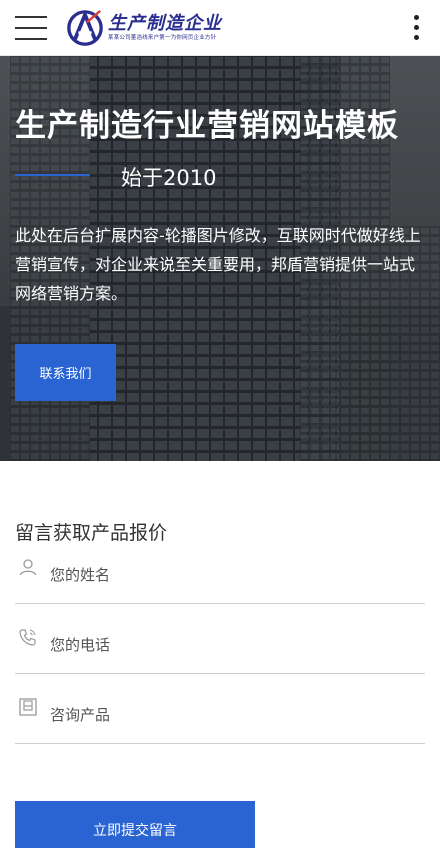 Image resolution: width=440 pixels, height=848 pixels. I want to click on product-field: 咨询产品, so click(220, 721).